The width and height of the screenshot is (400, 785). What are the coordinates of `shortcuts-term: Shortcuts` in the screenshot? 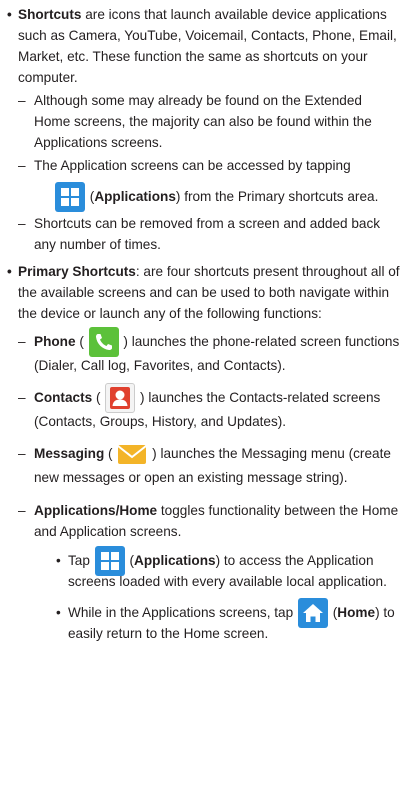 It's located at (50, 14).